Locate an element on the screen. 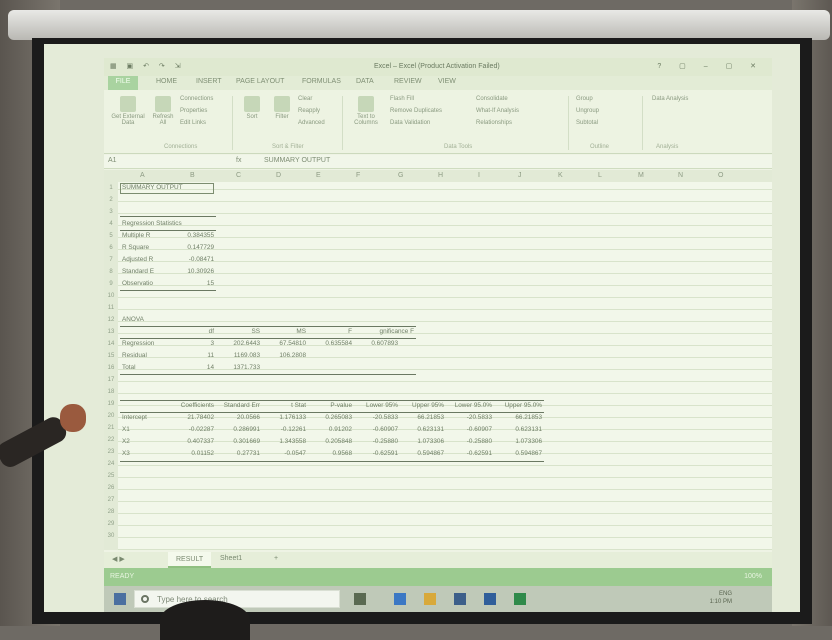 The width and height of the screenshot is (832, 640). connections-button: Connections is located at coordinates (196, 99).